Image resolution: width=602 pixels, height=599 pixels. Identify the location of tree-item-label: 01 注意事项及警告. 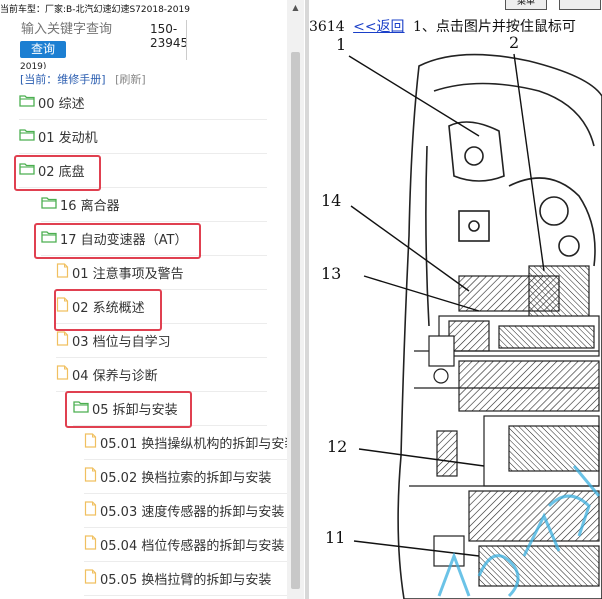
(128, 274).